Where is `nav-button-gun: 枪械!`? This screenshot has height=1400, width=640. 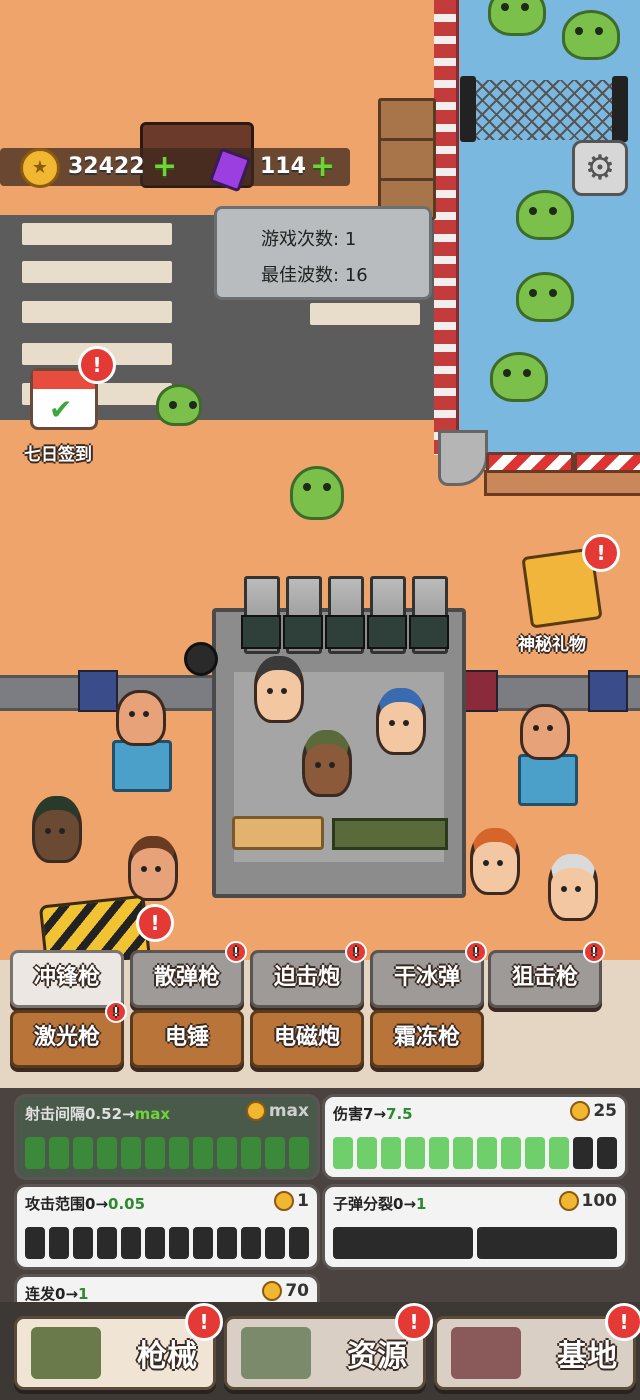
nav-button-gun: 枪械! is located at coordinates (118, 1346).